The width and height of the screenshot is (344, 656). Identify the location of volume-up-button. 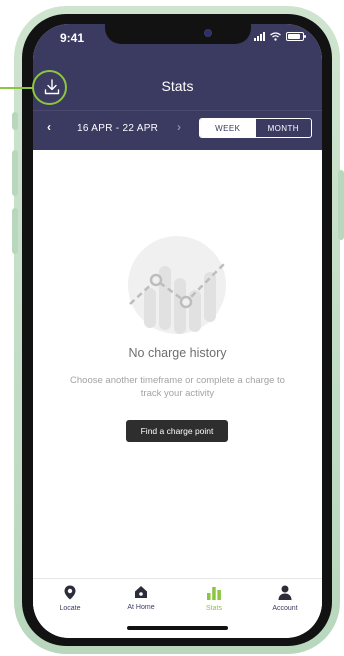
(15, 173).